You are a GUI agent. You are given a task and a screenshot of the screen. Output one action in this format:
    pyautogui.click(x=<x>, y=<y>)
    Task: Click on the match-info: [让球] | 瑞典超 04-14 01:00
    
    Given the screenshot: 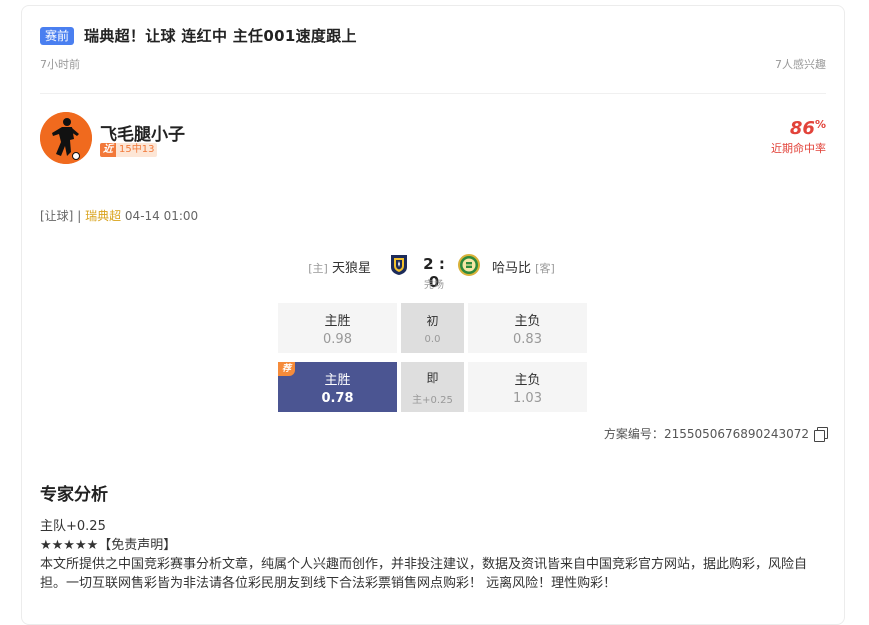 What is the action you would take?
    pyautogui.click(x=119, y=215)
    